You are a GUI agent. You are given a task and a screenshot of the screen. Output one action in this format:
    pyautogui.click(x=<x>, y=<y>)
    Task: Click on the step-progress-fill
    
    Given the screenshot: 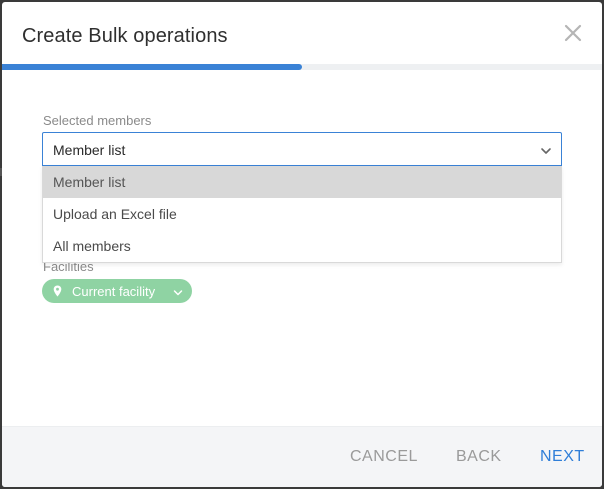 What is the action you would take?
    pyautogui.click(x=152, y=67)
    